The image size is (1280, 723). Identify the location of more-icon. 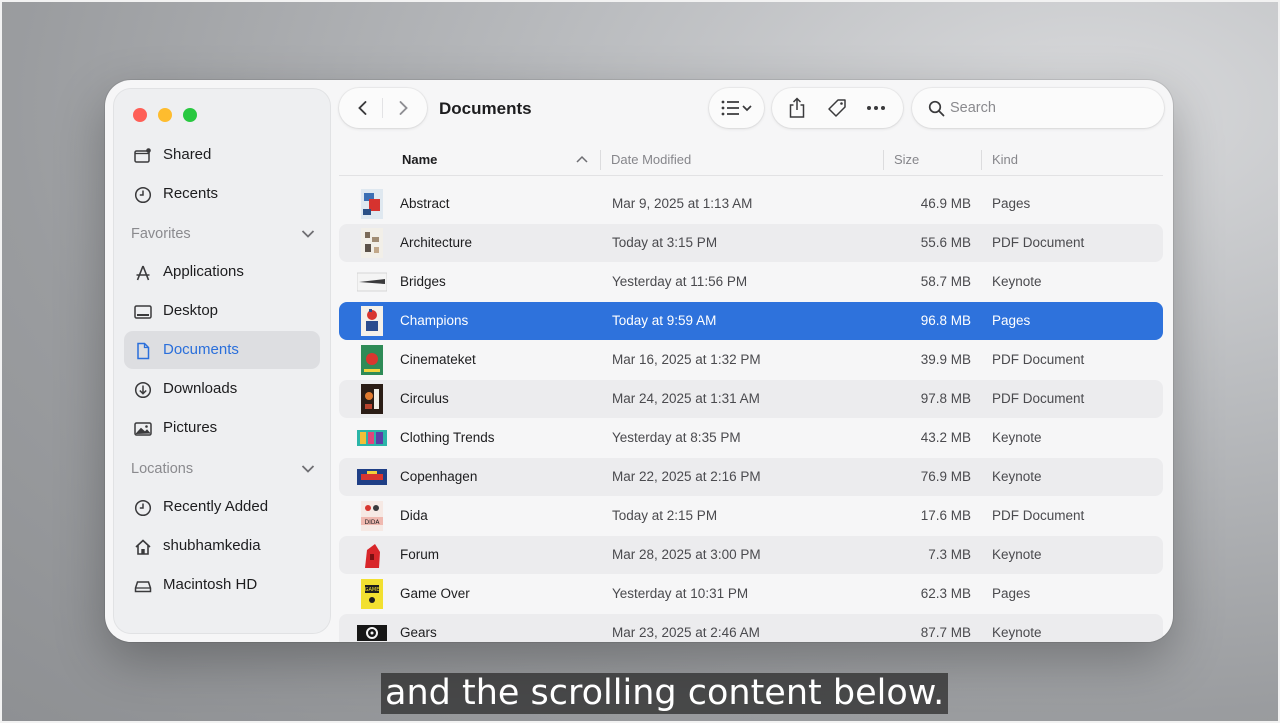
(876, 108).